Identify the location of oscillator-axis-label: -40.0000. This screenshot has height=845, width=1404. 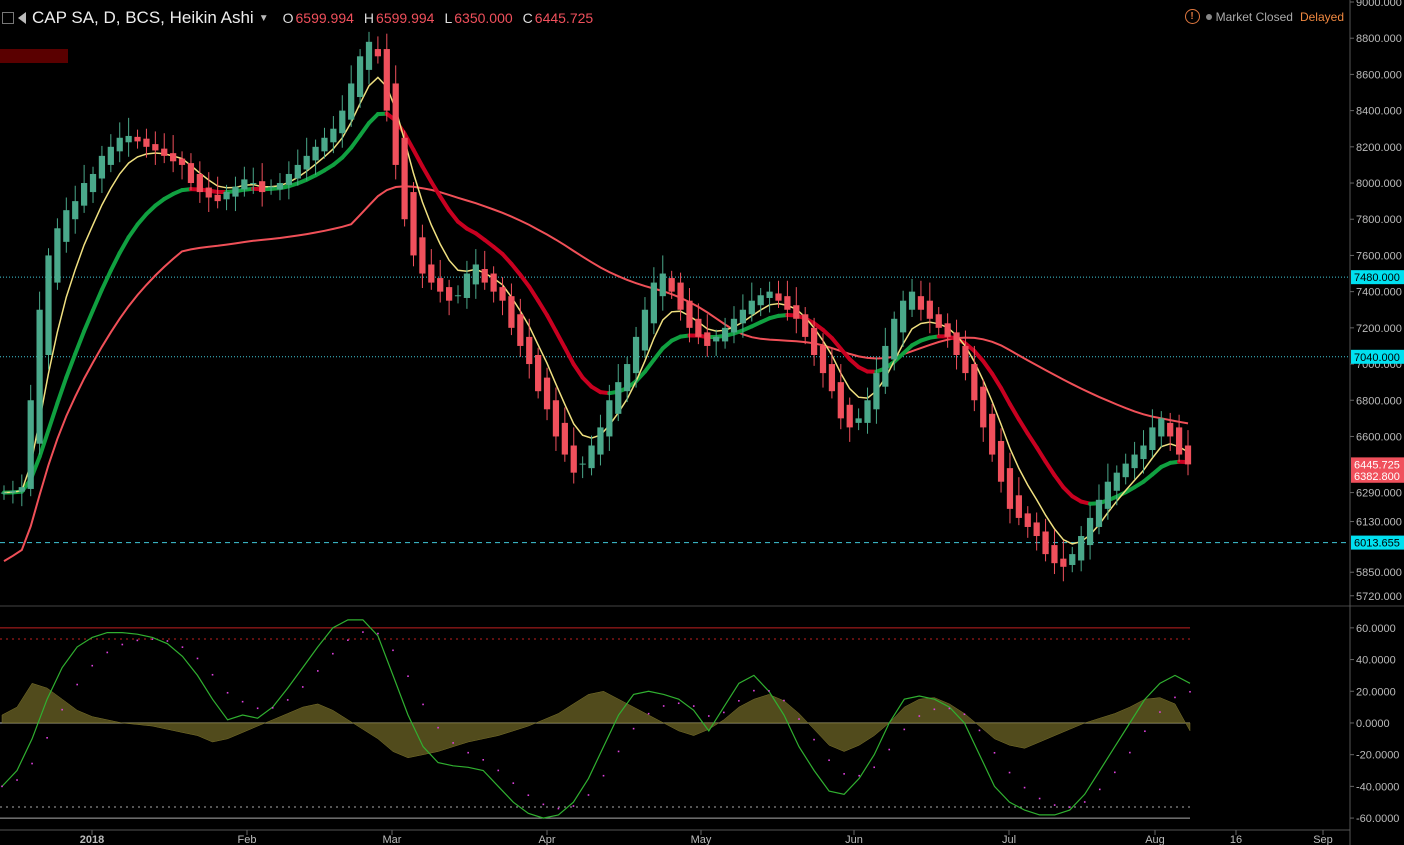
(1377, 787).